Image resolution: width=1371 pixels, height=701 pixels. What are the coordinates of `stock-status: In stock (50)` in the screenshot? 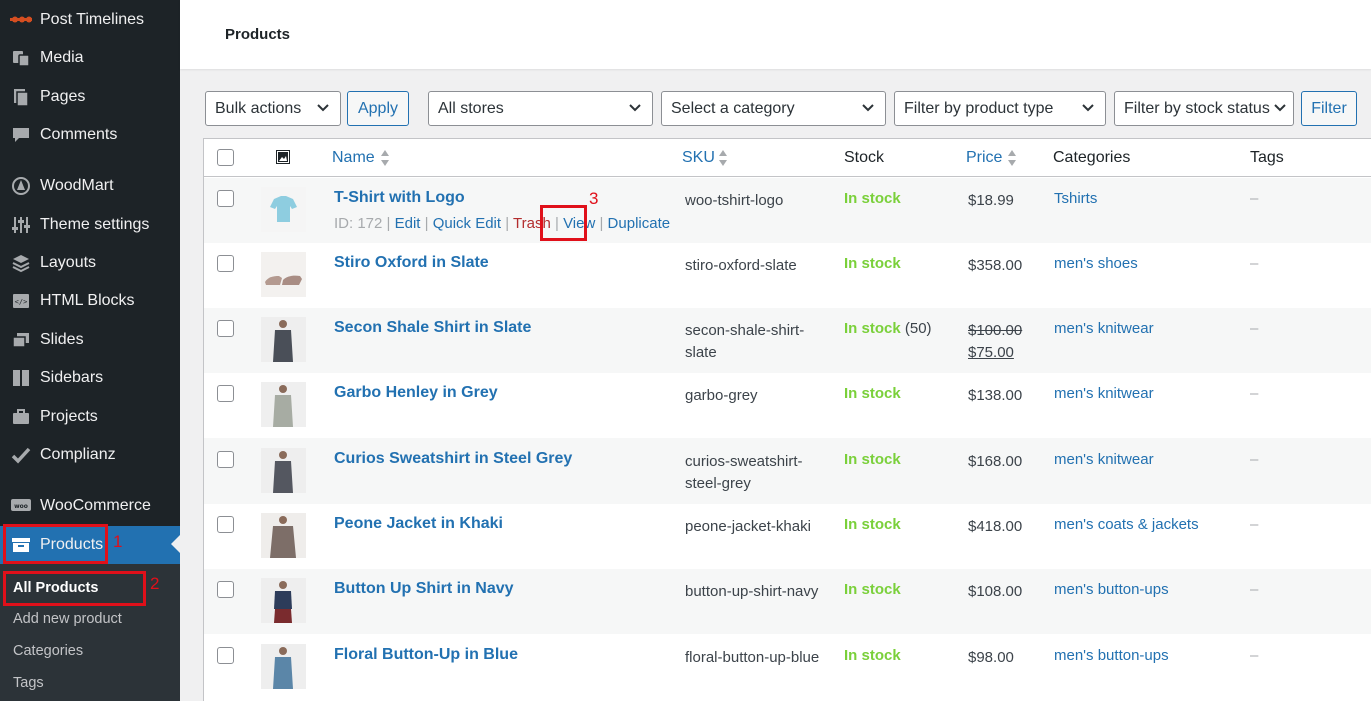 It's located at (888, 328).